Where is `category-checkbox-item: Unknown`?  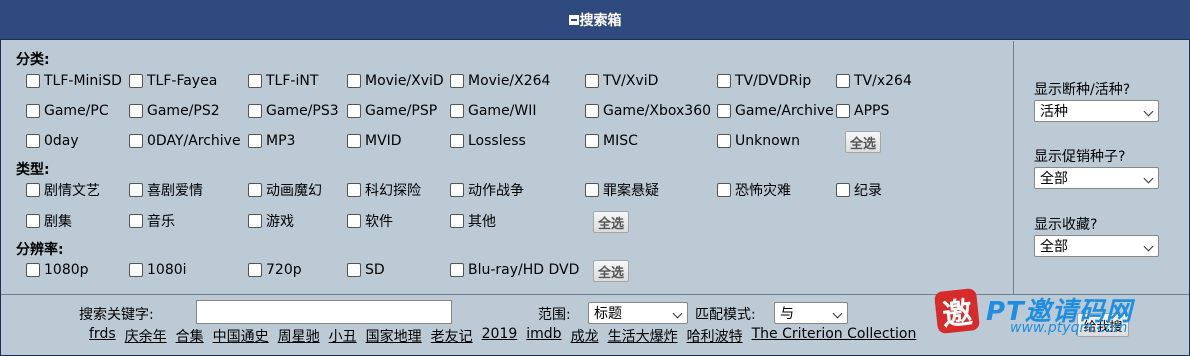 category-checkbox-item: Unknown is located at coordinates (758, 141).